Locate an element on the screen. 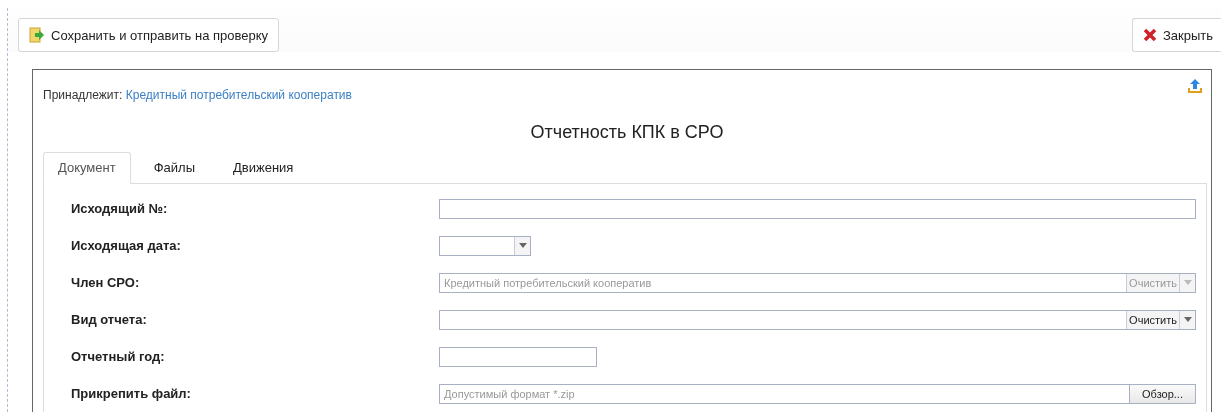 The height and width of the screenshot is (412, 1221). tab: Документ is located at coordinates (87, 168).